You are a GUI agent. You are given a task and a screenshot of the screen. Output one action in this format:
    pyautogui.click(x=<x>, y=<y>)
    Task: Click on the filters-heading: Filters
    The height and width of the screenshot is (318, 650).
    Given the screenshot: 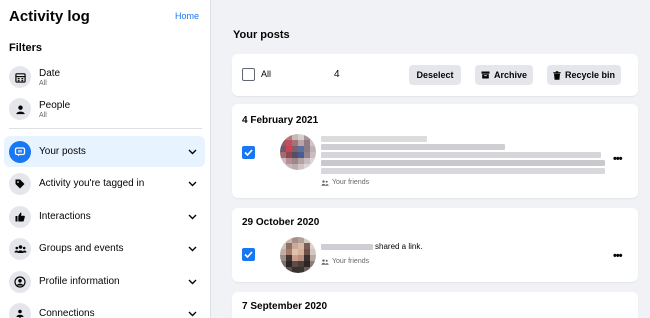 What is the action you would take?
    pyautogui.click(x=26, y=48)
    